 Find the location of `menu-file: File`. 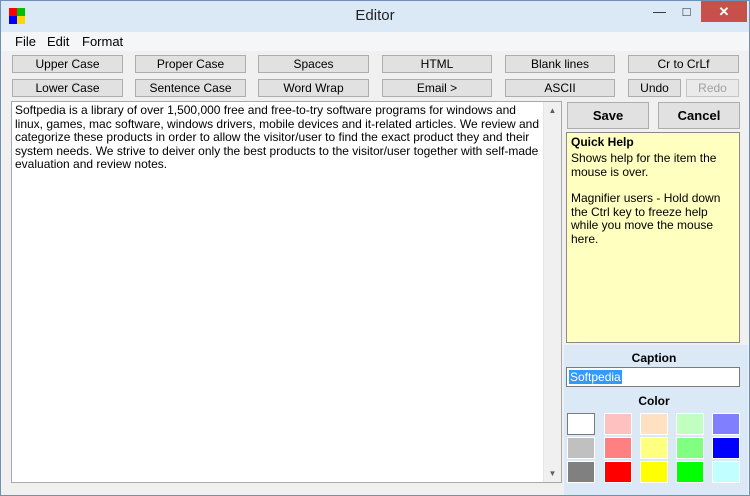

menu-file: File is located at coordinates (25, 41).